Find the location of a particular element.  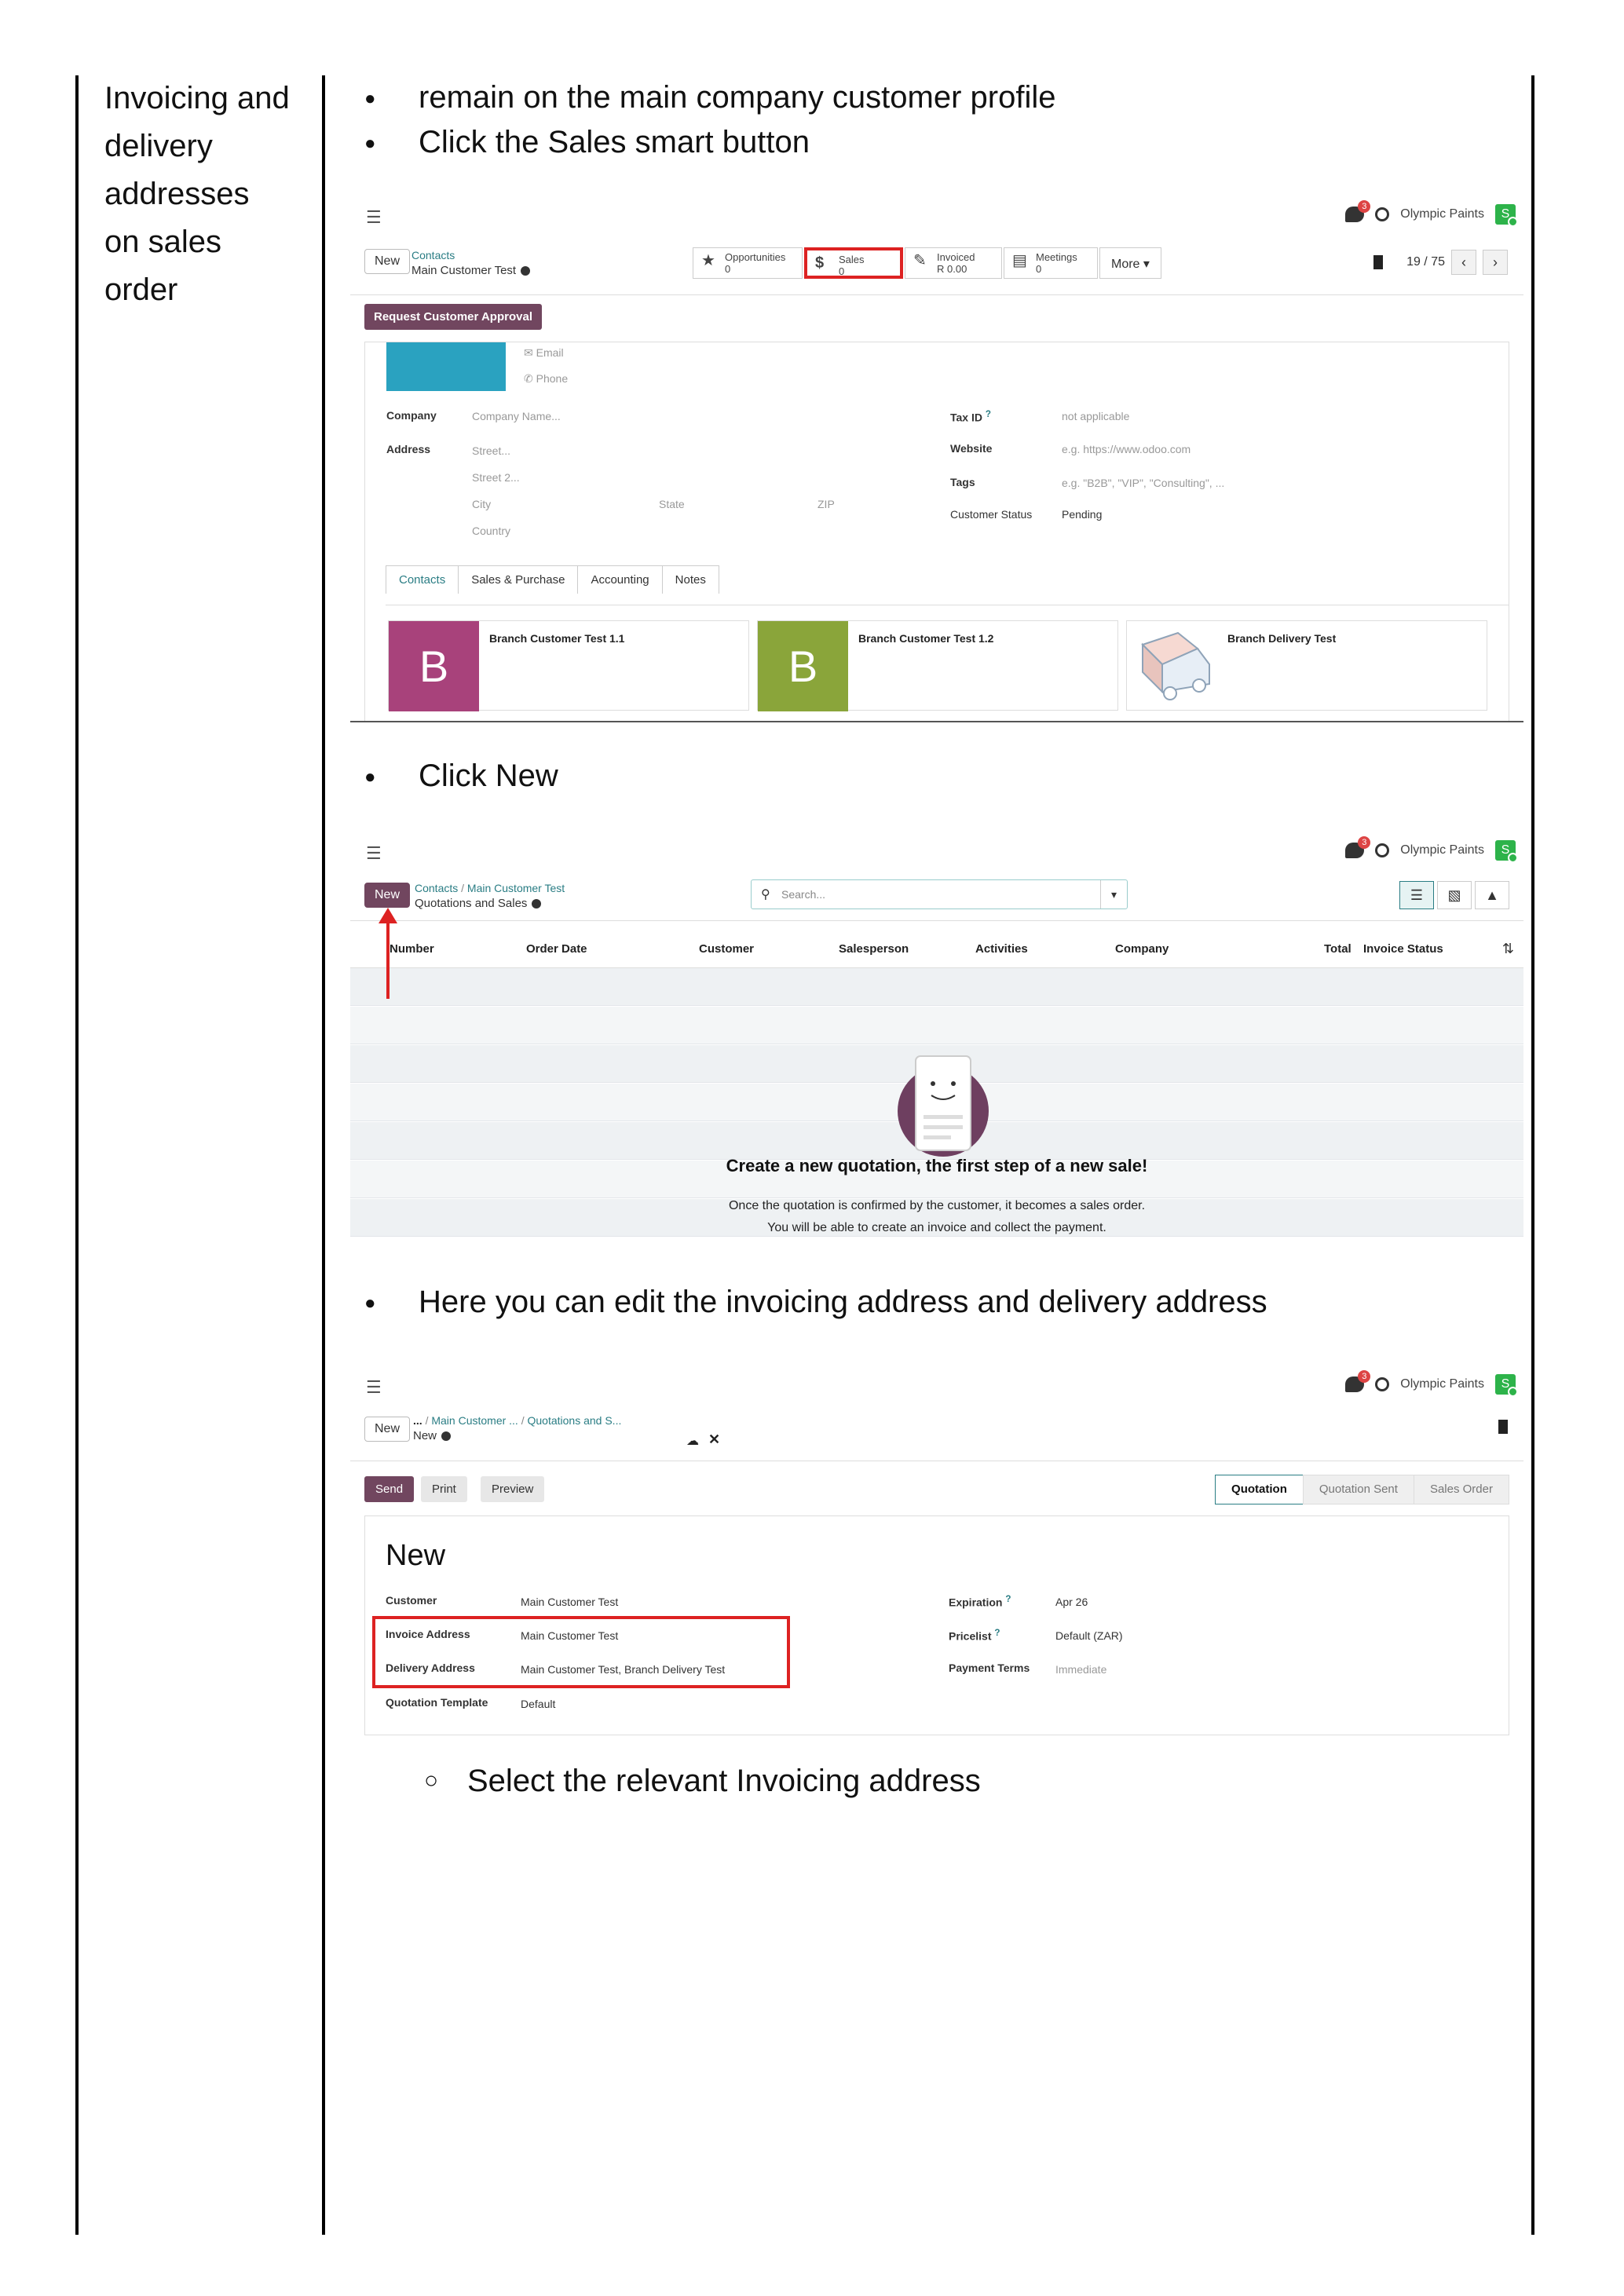

state-input: State is located at coordinates (672, 504).